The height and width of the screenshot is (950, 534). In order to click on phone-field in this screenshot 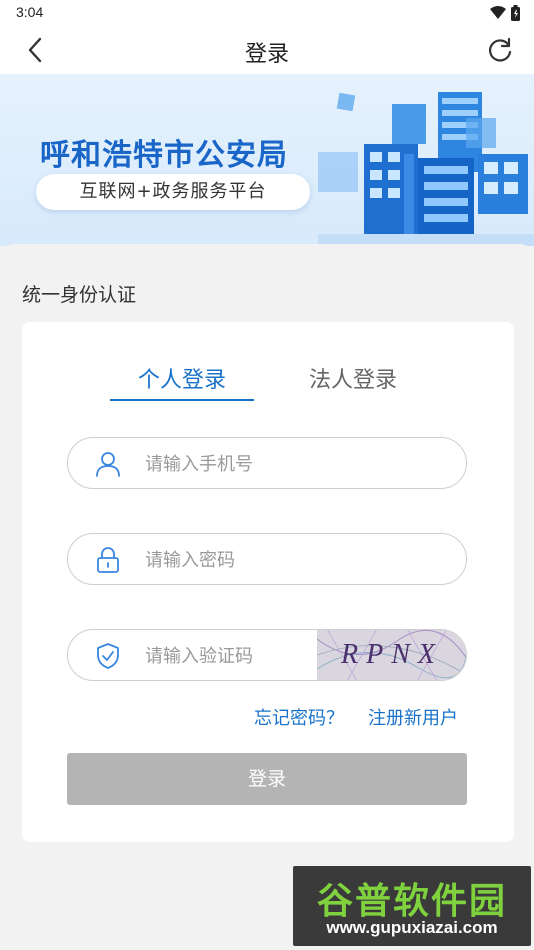, I will do `click(267, 463)`.